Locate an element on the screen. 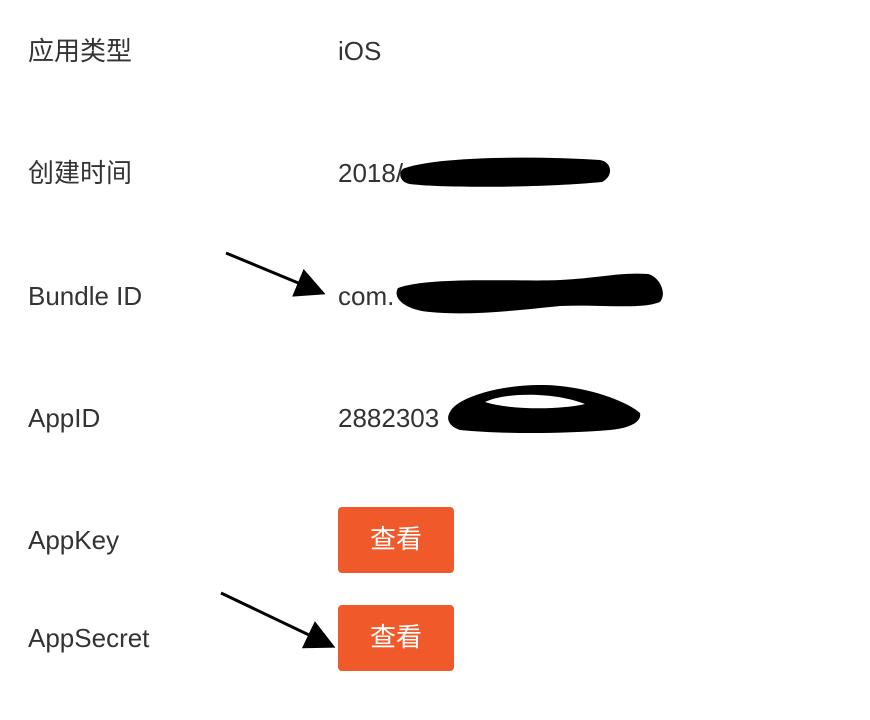 The height and width of the screenshot is (720, 870). row-app-key: AppKey 查看 is located at coordinates (435, 540).